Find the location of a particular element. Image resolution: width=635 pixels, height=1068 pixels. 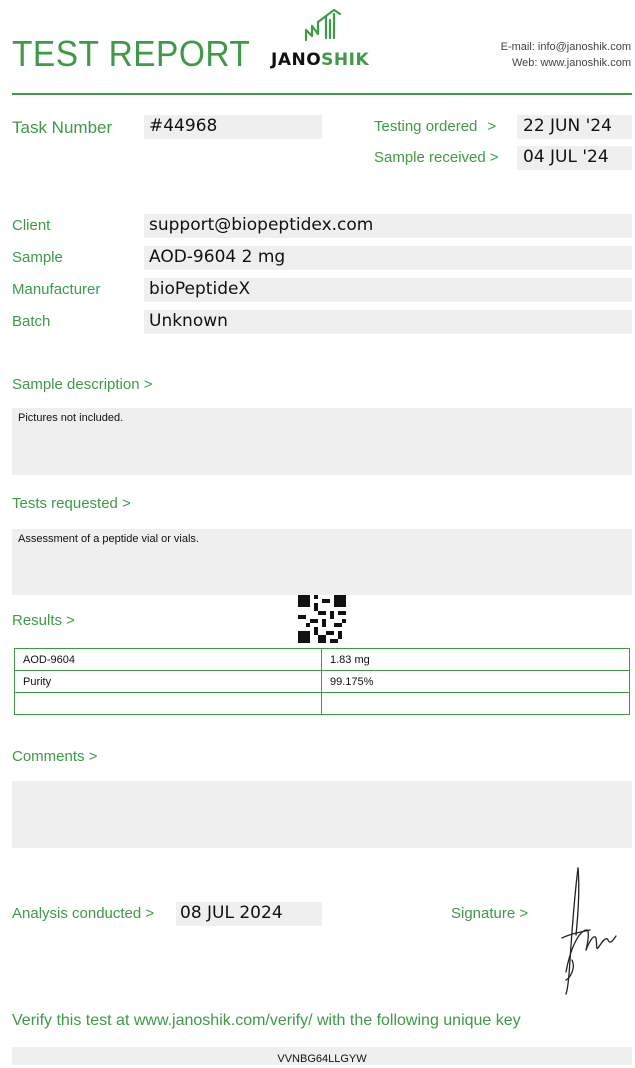

logo-wordmark: JANOSHIK is located at coordinates (320, 60).